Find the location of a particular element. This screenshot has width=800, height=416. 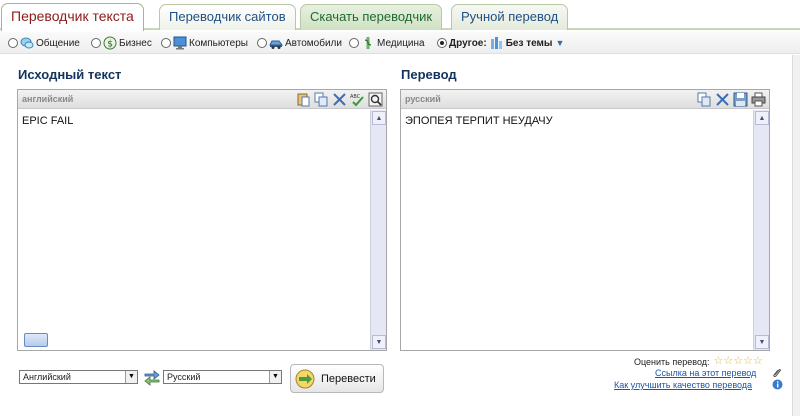

source-scrollbar: ▲ ▼ is located at coordinates (378, 230).